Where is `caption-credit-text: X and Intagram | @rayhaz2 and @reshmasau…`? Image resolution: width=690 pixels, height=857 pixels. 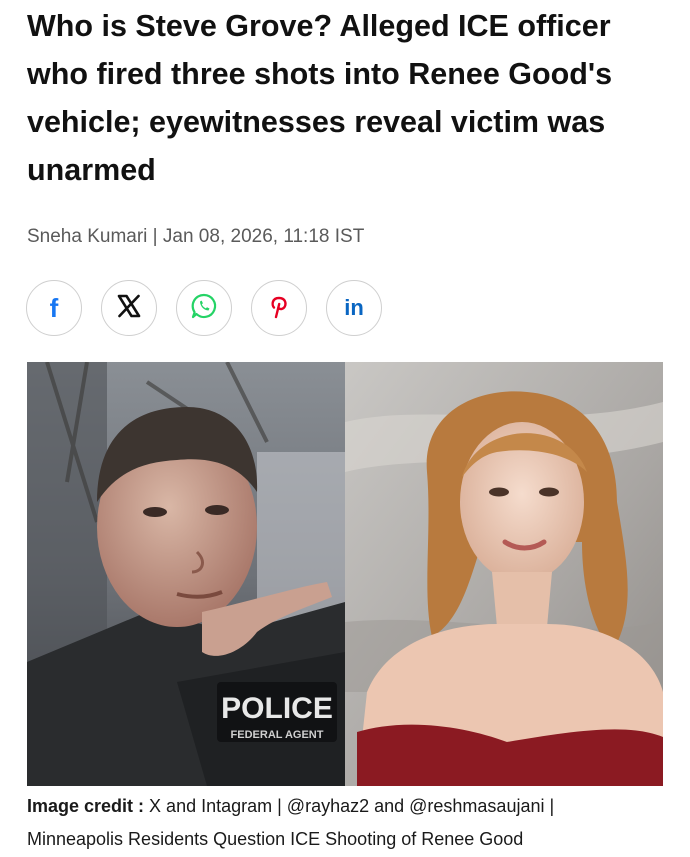
caption-credit-text: X and Intagram | @rayhaz2 and @reshmasau… is located at coordinates (349, 806).